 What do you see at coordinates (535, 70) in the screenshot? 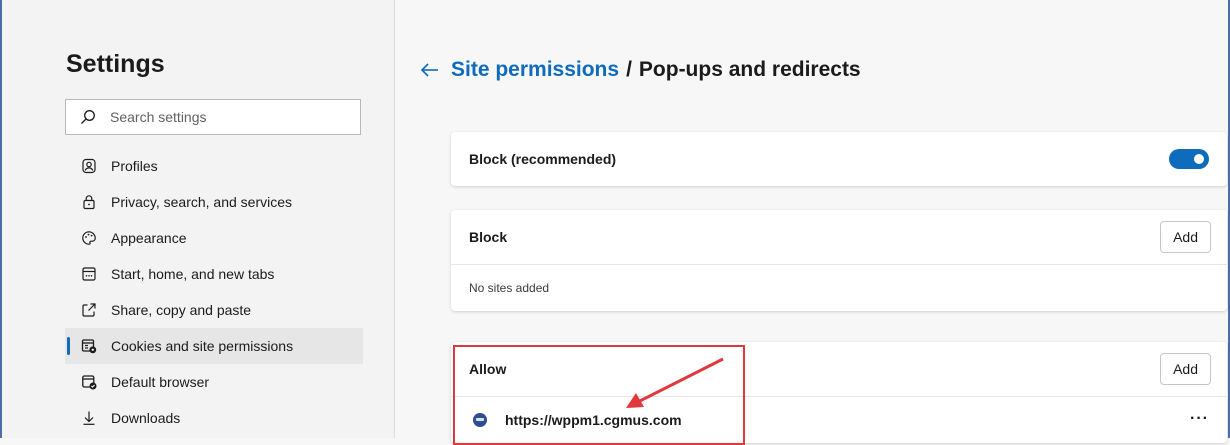
I see `breadcrumb-site-permissions-link: Site permissions` at bounding box center [535, 70].